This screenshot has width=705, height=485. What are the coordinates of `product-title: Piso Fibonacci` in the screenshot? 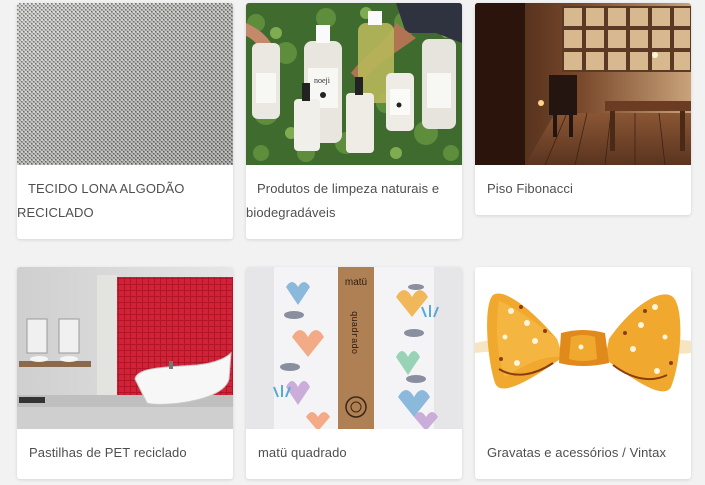 It's located at (583, 188).